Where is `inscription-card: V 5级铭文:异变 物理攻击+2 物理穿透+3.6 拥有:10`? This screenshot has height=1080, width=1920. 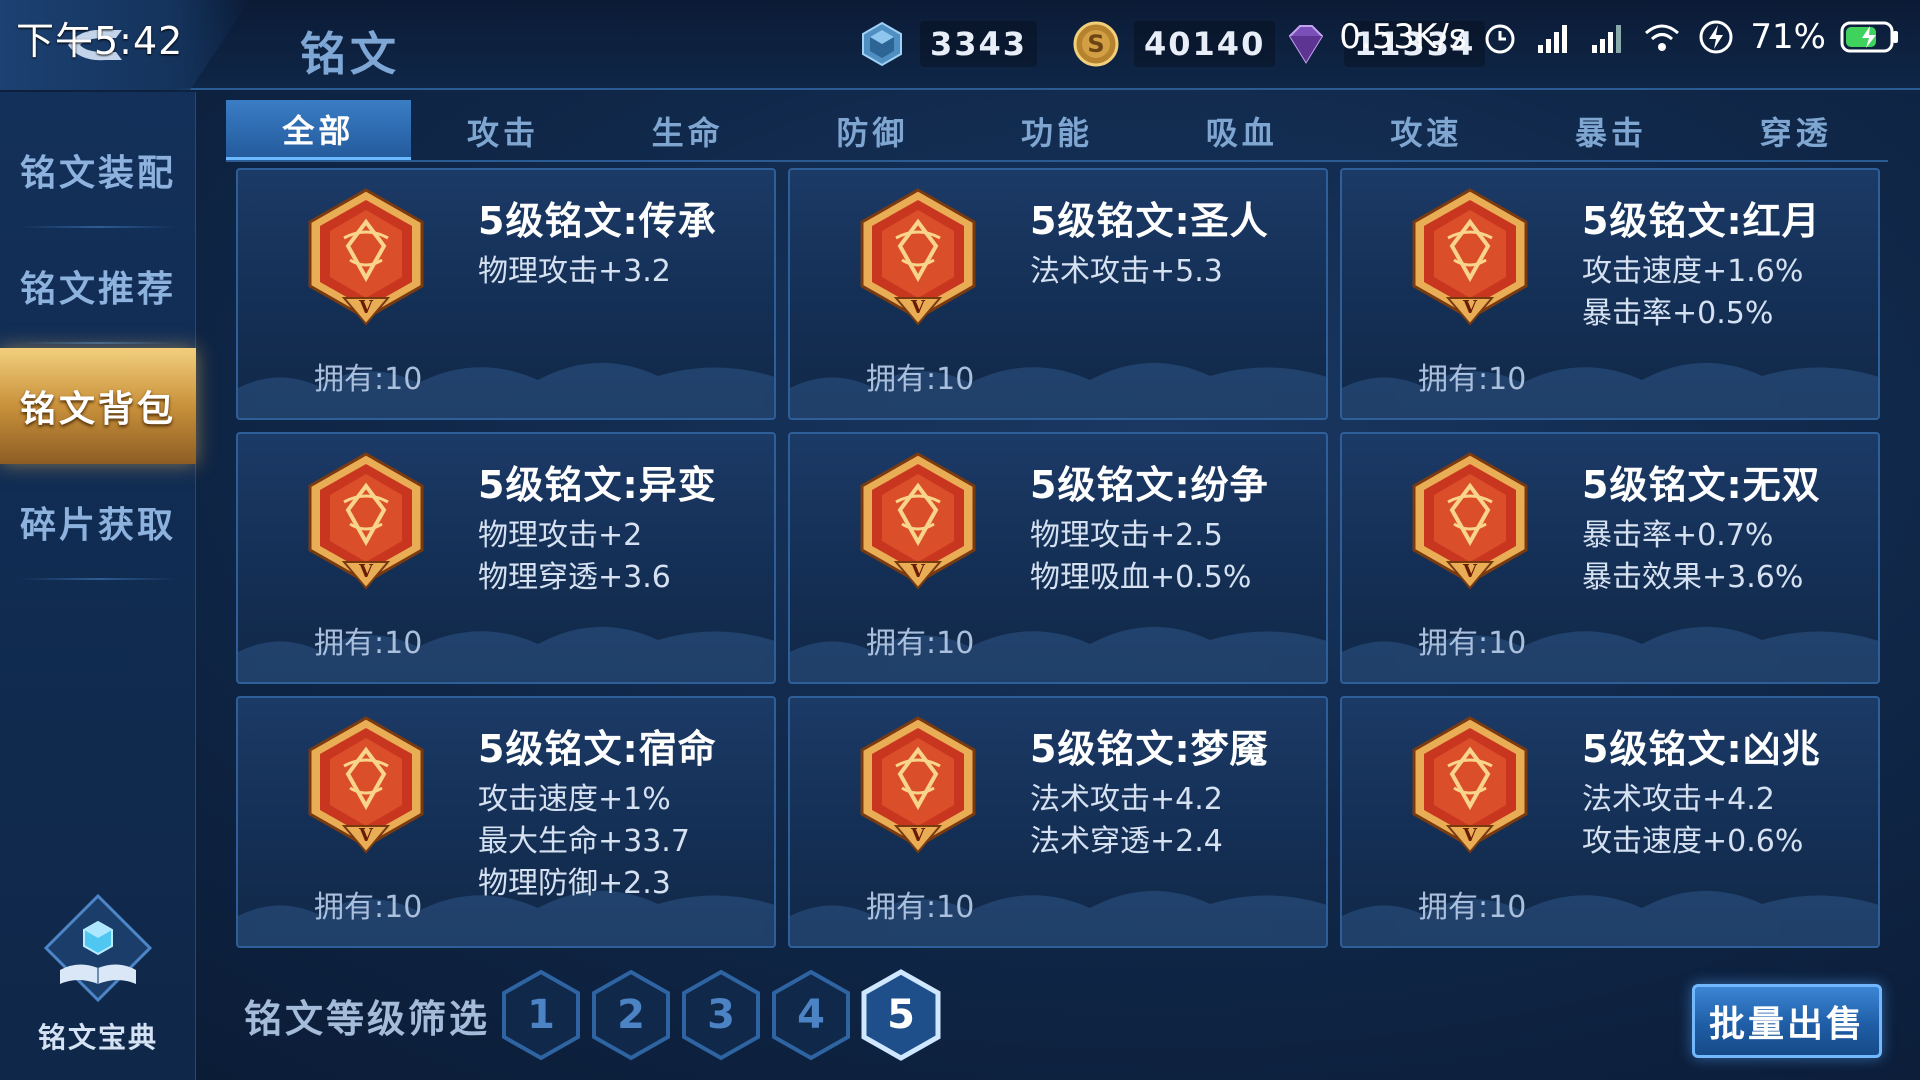 inscription-card: V 5级铭文:异变 物理攻击+2 物理穿透+3.6 拥有:10 is located at coordinates (506, 558).